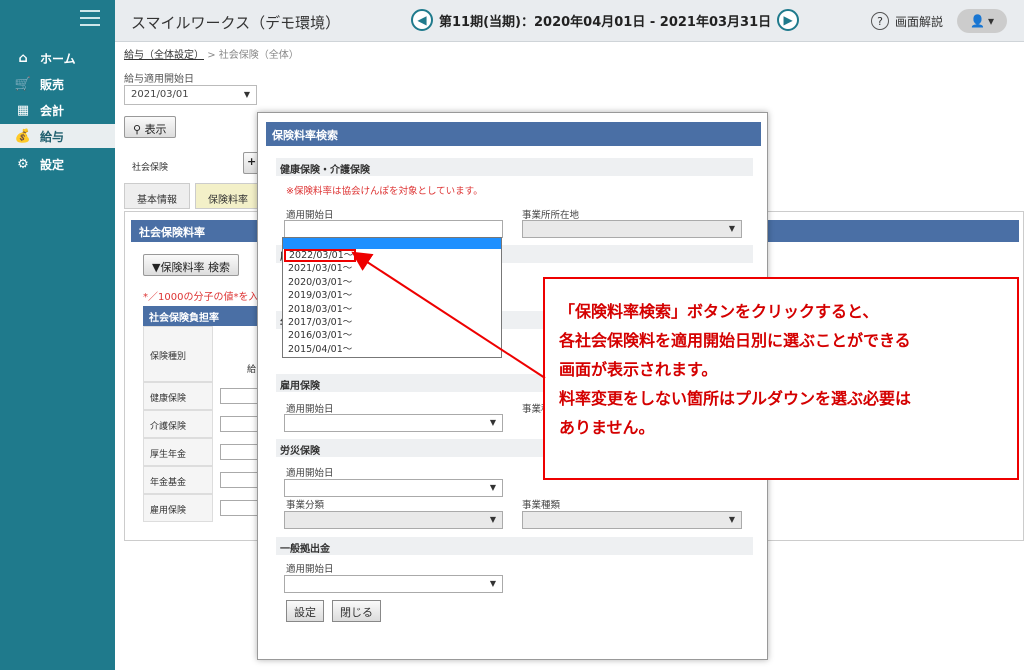  I want to click on dropdown-option: 2019/03/01～, so click(392, 295).